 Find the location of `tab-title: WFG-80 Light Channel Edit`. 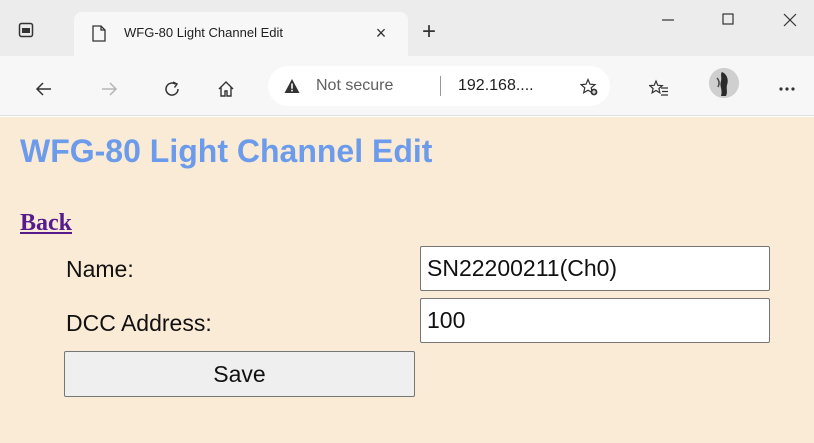

tab-title: WFG-80 Light Channel Edit is located at coordinates (203, 32).